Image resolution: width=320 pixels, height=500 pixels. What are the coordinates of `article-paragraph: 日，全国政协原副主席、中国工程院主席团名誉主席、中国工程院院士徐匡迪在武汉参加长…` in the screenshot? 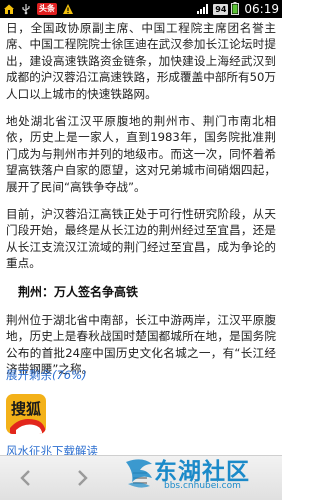 It's located at (141, 61).